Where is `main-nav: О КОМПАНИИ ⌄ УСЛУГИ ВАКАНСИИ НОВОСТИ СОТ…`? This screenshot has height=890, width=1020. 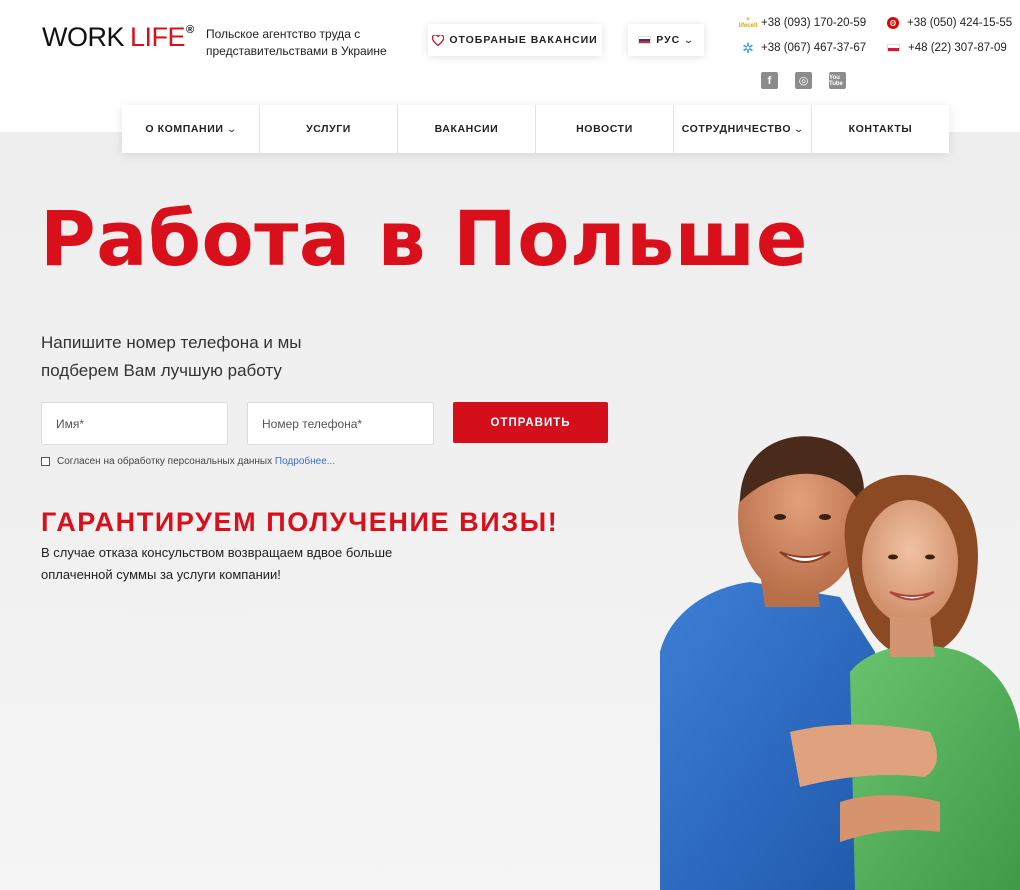
main-nav: О КОМПАНИИ ⌄ УСЛУГИ ВАКАНСИИ НОВОСТИ СОТ… is located at coordinates (535, 129).